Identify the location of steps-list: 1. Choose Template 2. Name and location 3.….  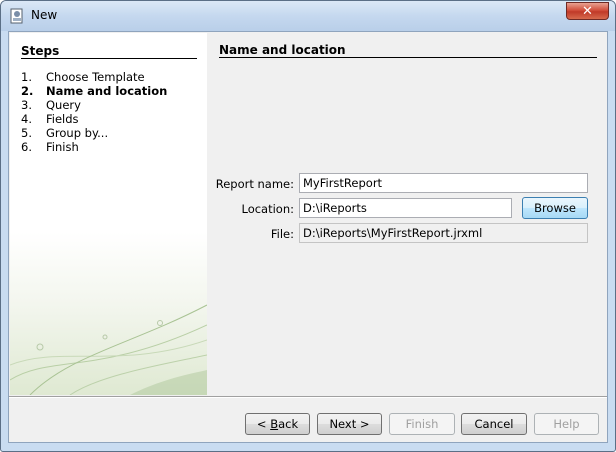
(94, 112).